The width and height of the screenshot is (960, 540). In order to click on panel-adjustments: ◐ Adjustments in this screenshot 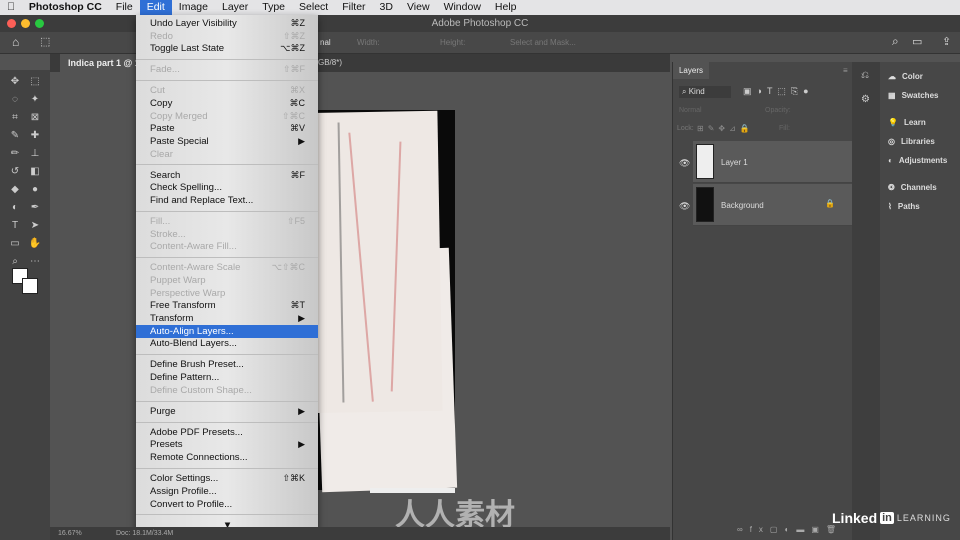, I will do `click(917, 160)`.